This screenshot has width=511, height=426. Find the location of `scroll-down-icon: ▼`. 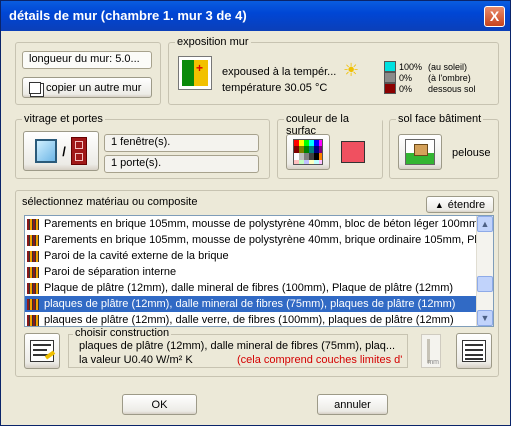

scroll-down-icon: ▼ is located at coordinates (485, 318).